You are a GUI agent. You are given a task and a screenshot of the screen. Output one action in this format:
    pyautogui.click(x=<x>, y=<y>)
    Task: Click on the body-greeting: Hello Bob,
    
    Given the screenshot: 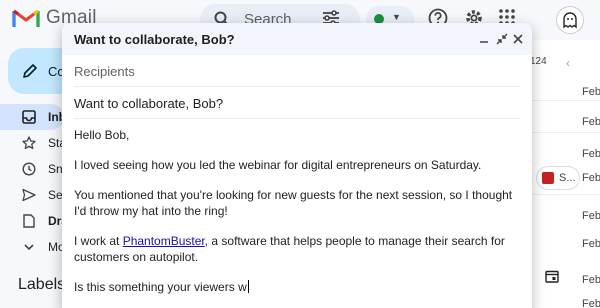 What is the action you would take?
    pyautogui.click(x=102, y=135)
    